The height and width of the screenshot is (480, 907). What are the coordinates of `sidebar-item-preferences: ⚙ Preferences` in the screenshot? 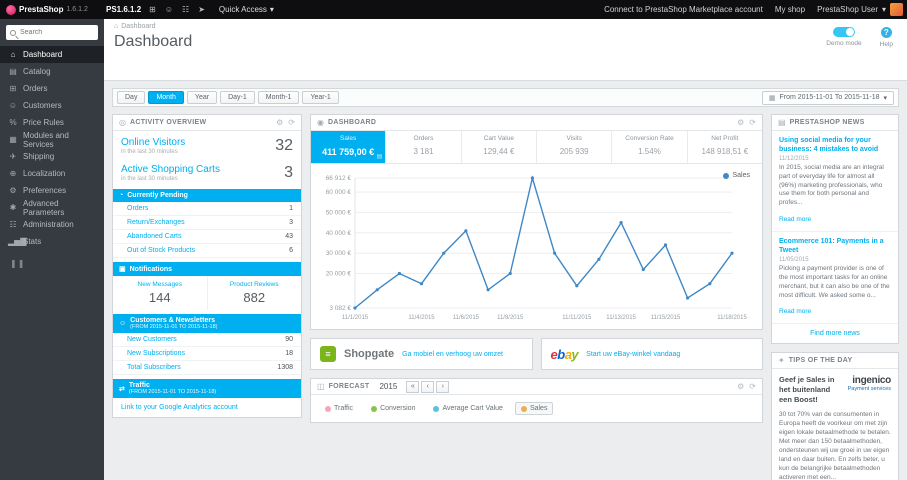 It's located at (52, 190).